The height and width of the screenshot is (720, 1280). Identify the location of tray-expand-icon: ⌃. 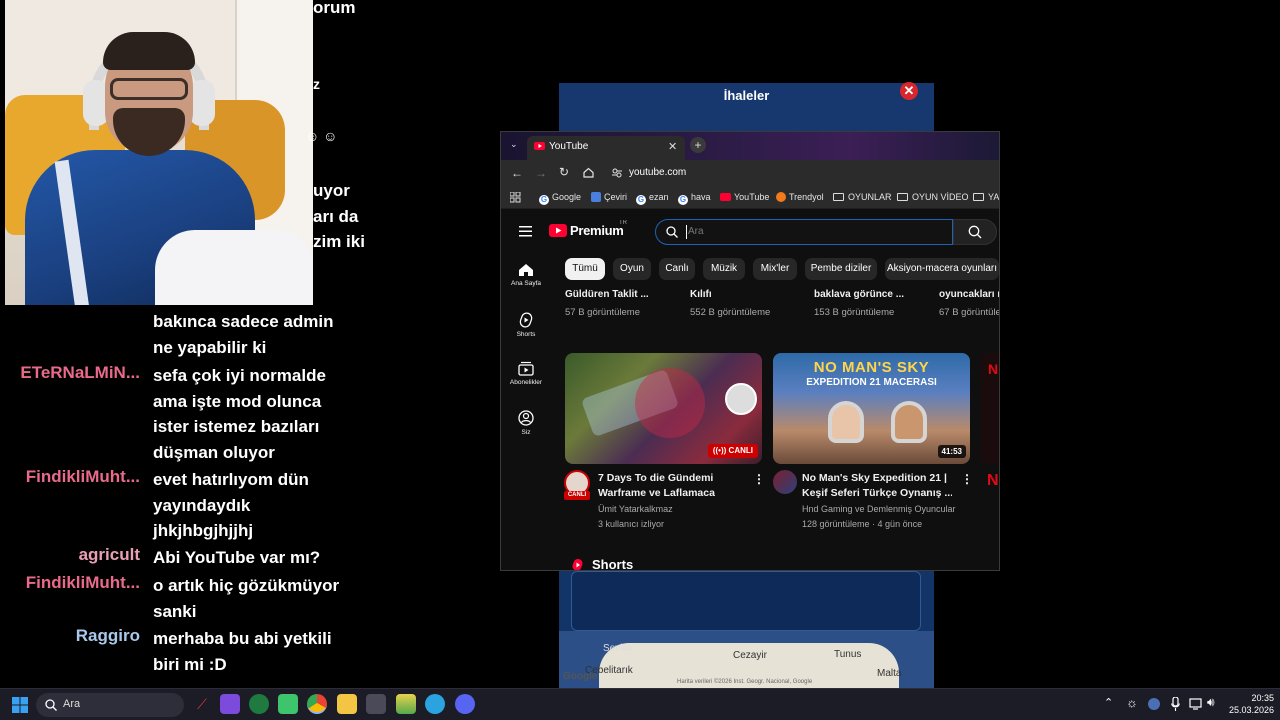
(1108, 702).